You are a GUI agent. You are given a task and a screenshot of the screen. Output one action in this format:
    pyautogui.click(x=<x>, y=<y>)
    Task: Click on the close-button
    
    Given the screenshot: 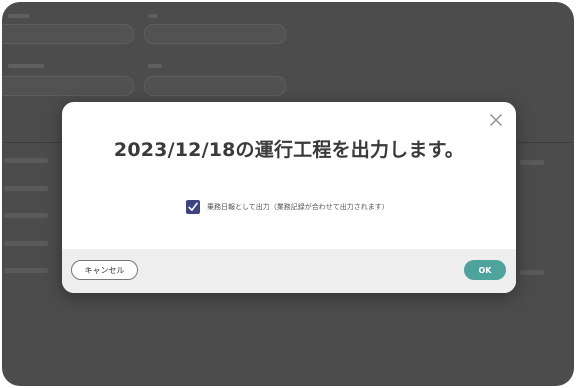 What is the action you would take?
    pyautogui.click(x=496, y=120)
    